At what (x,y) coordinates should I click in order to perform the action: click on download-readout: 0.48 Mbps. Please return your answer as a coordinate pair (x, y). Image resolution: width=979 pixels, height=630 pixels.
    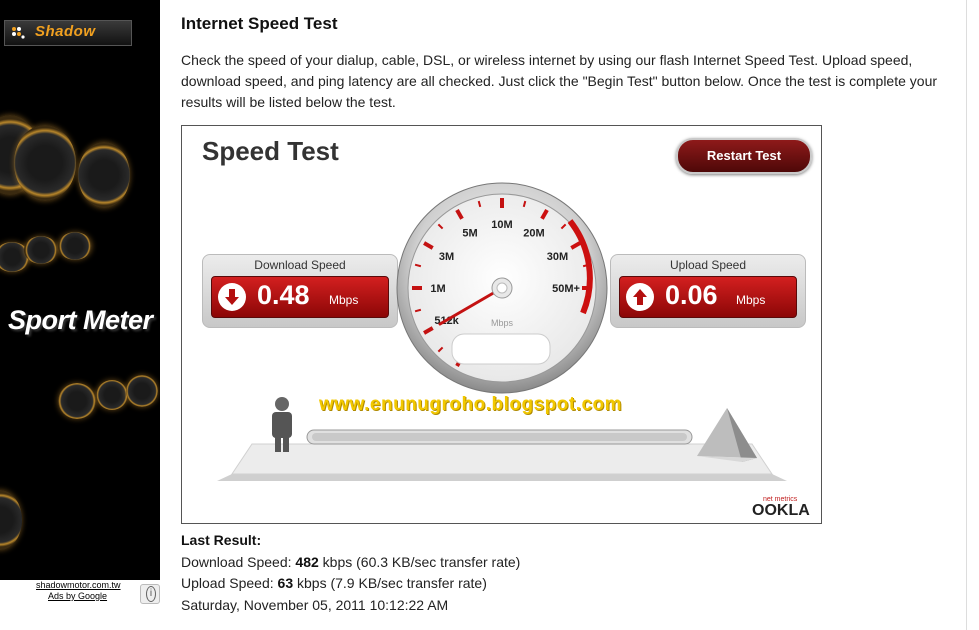
    Looking at the image, I should click on (300, 297).